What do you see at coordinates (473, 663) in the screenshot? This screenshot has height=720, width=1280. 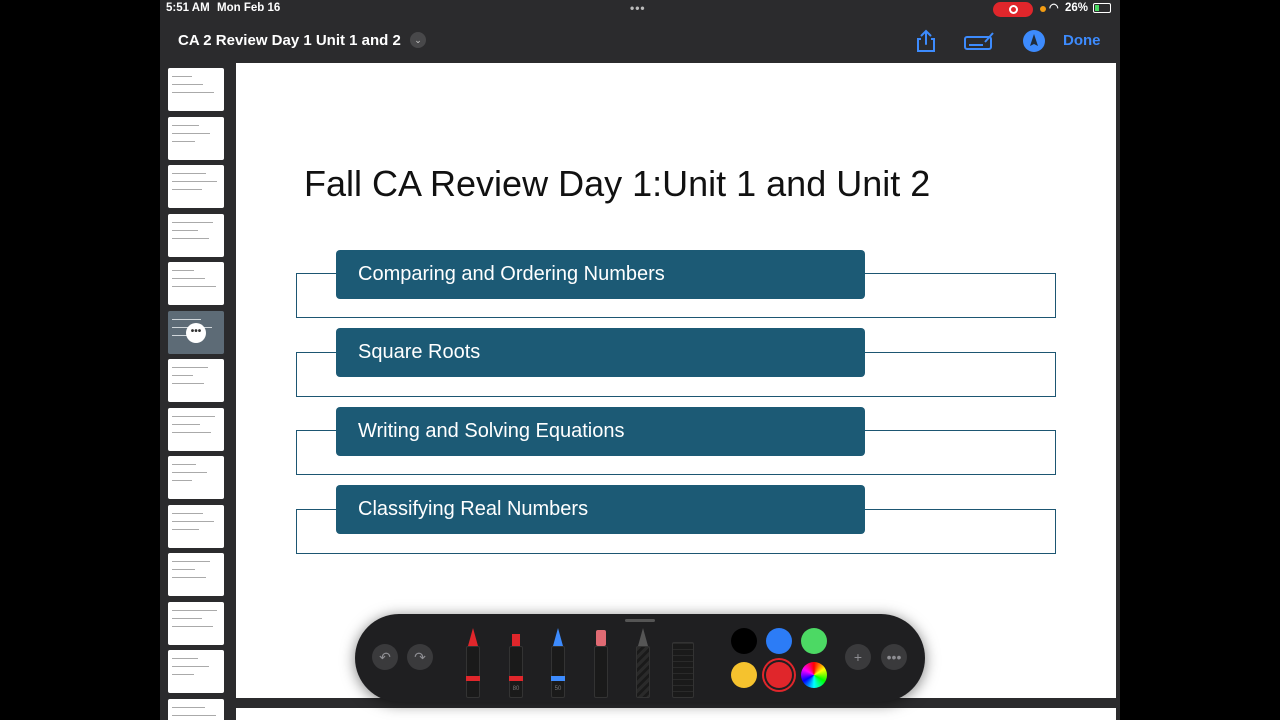 I see `pen-tool` at bounding box center [473, 663].